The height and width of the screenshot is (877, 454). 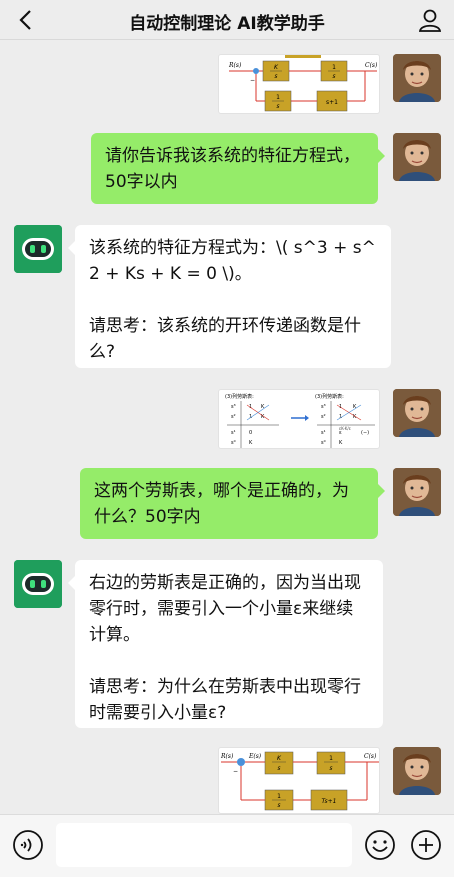 I want to click on routh-row-s1-right: s¹, so click(x=323, y=433).